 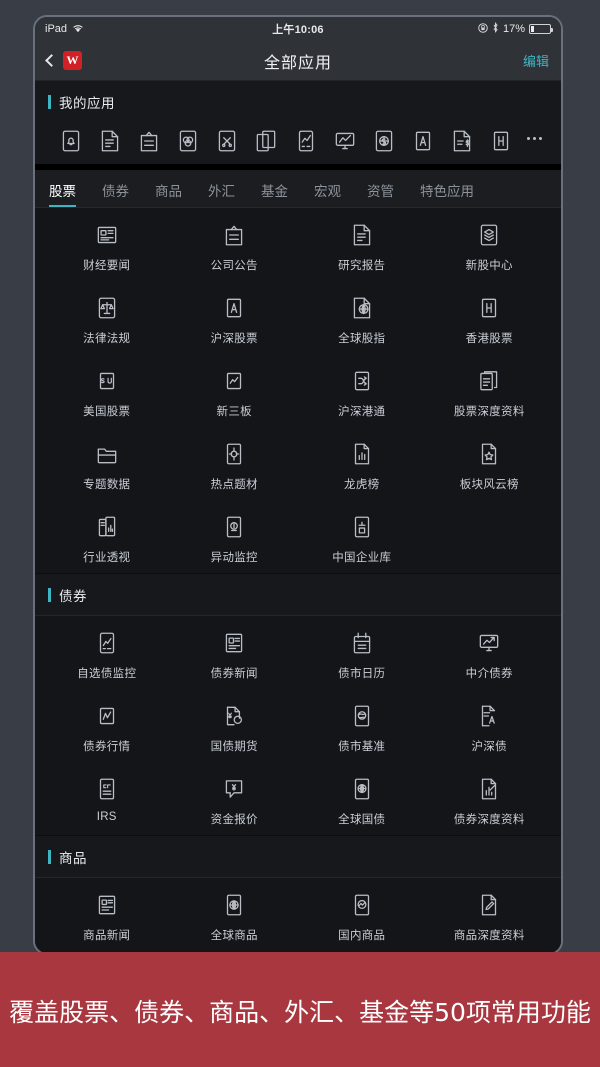 I want to click on app-item: 中介债券, so click(x=490, y=655).